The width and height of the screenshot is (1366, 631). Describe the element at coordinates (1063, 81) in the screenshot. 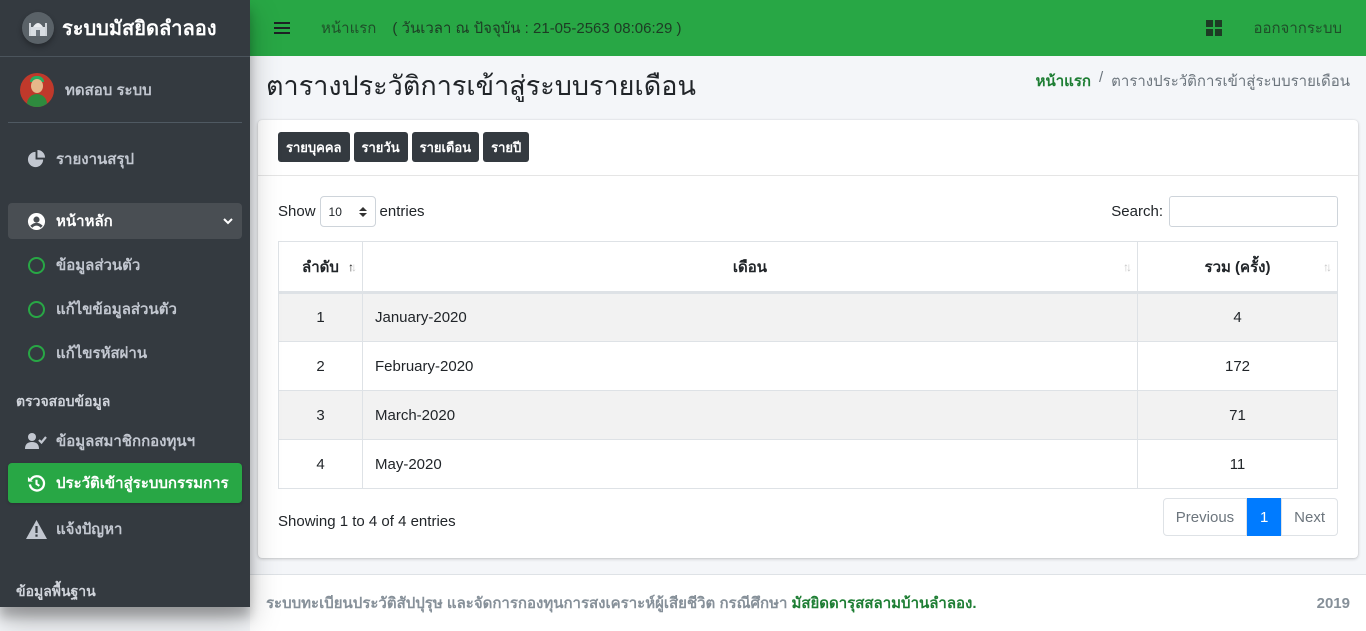

I see `breadcrumb-home-link: หน้าแรก` at that location.